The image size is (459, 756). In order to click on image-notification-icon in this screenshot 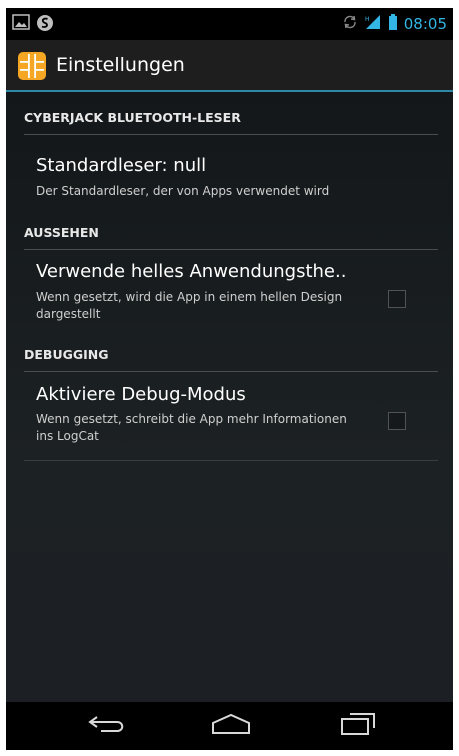, I will do `click(21, 25)`.